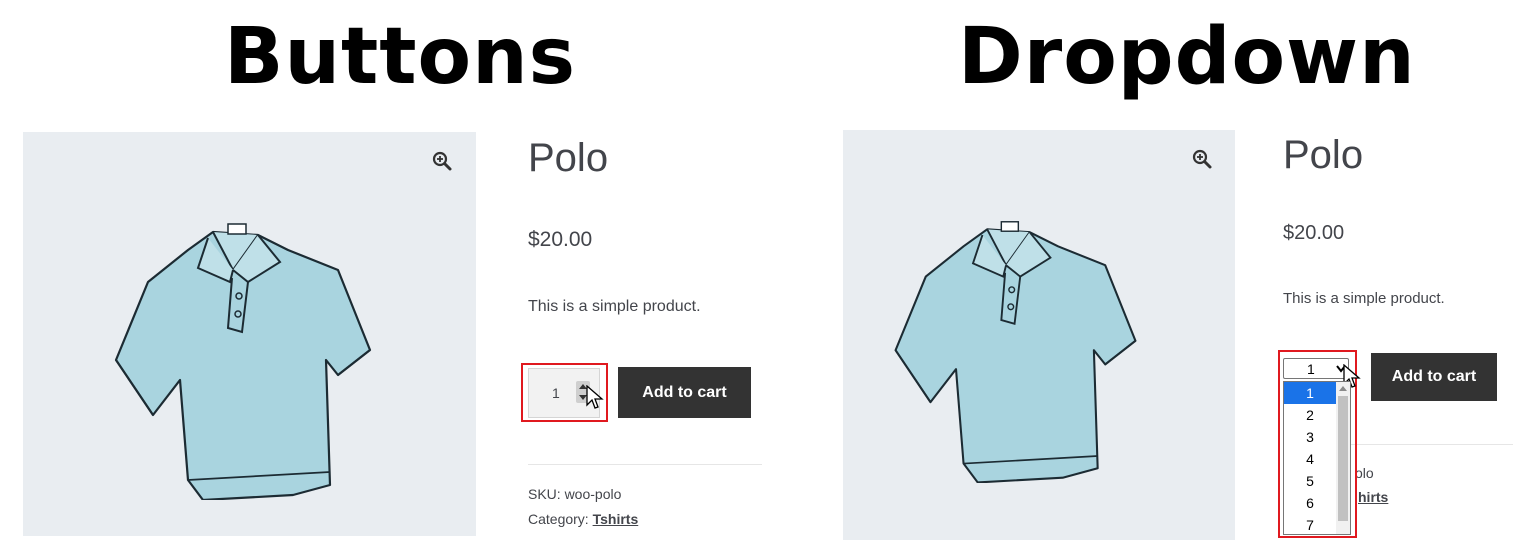 This screenshot has width=1536, height=556. What do you see at coordinates (568, 158) in the screenshot?
I see `product-title: Polo` at bounding box center [568, 158].